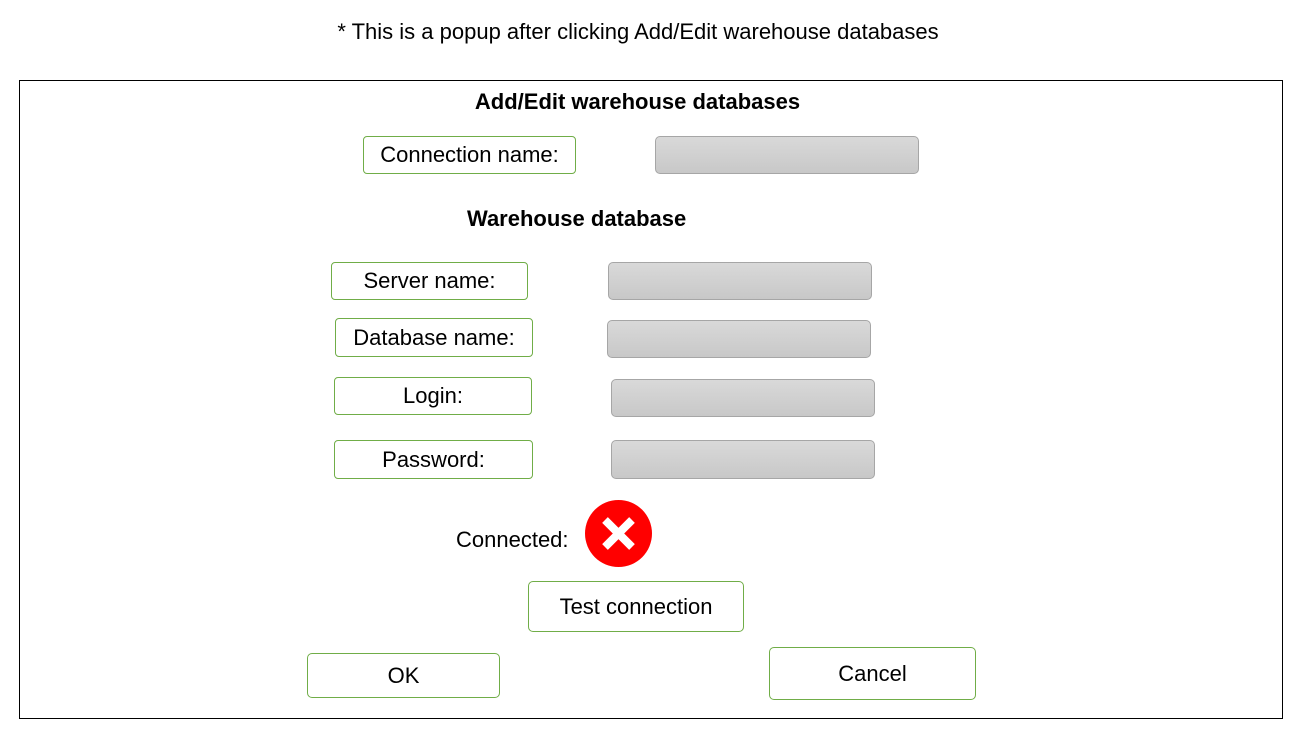 This screenshot has width=1296, height=729. I want to click on ok-button: OK, so click(403, 675).